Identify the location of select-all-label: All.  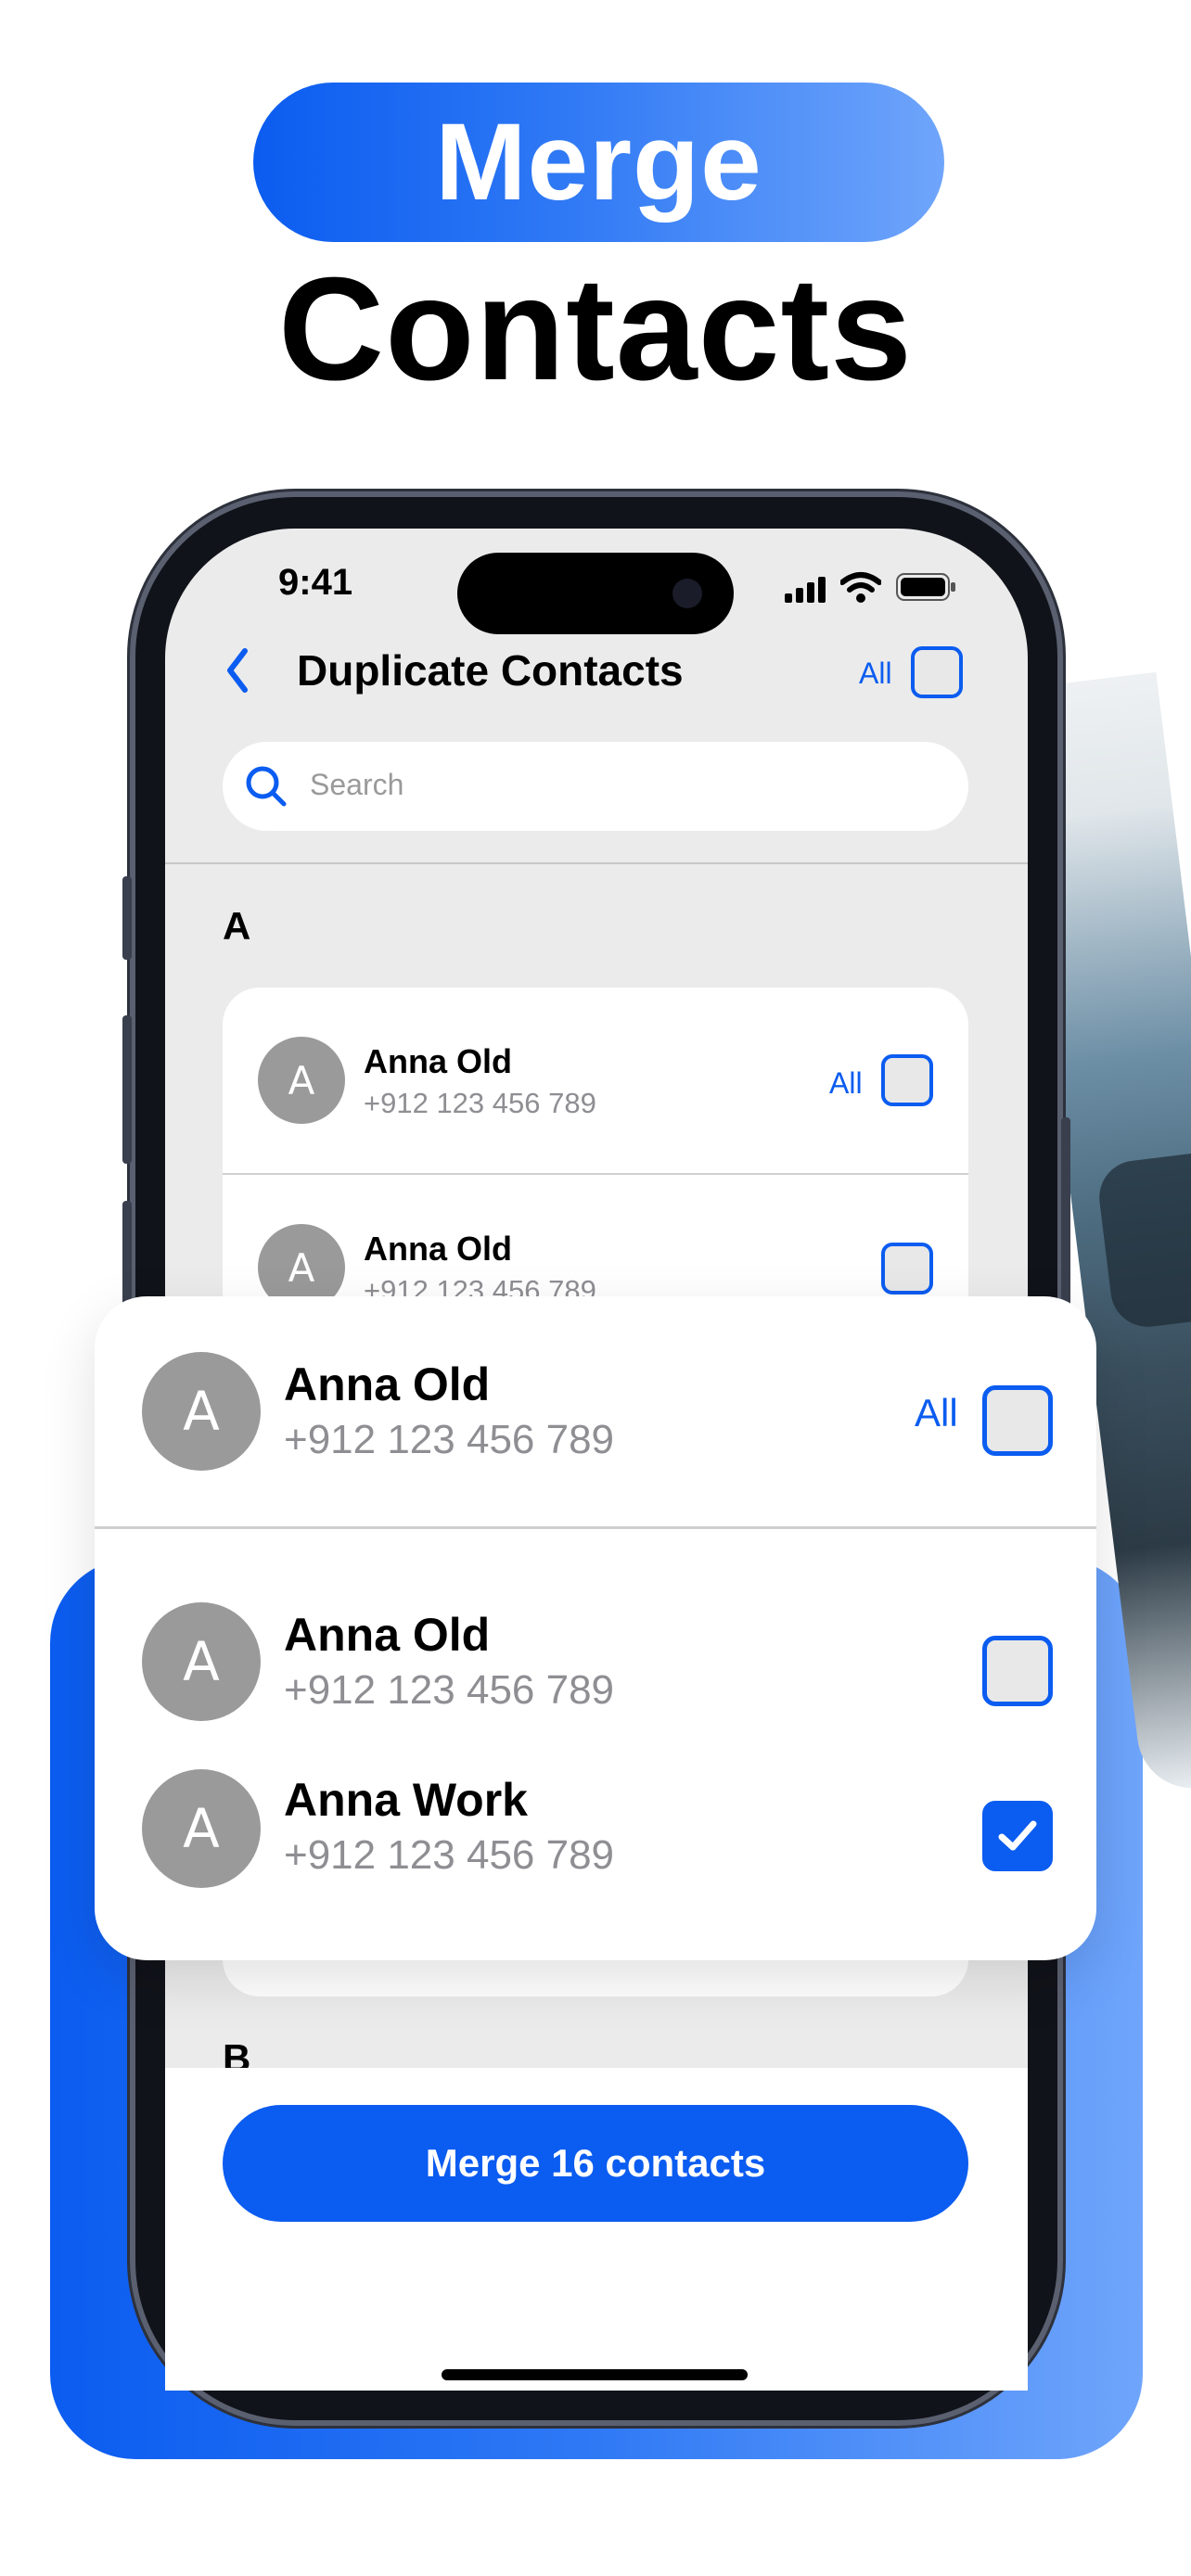
(875, 674).